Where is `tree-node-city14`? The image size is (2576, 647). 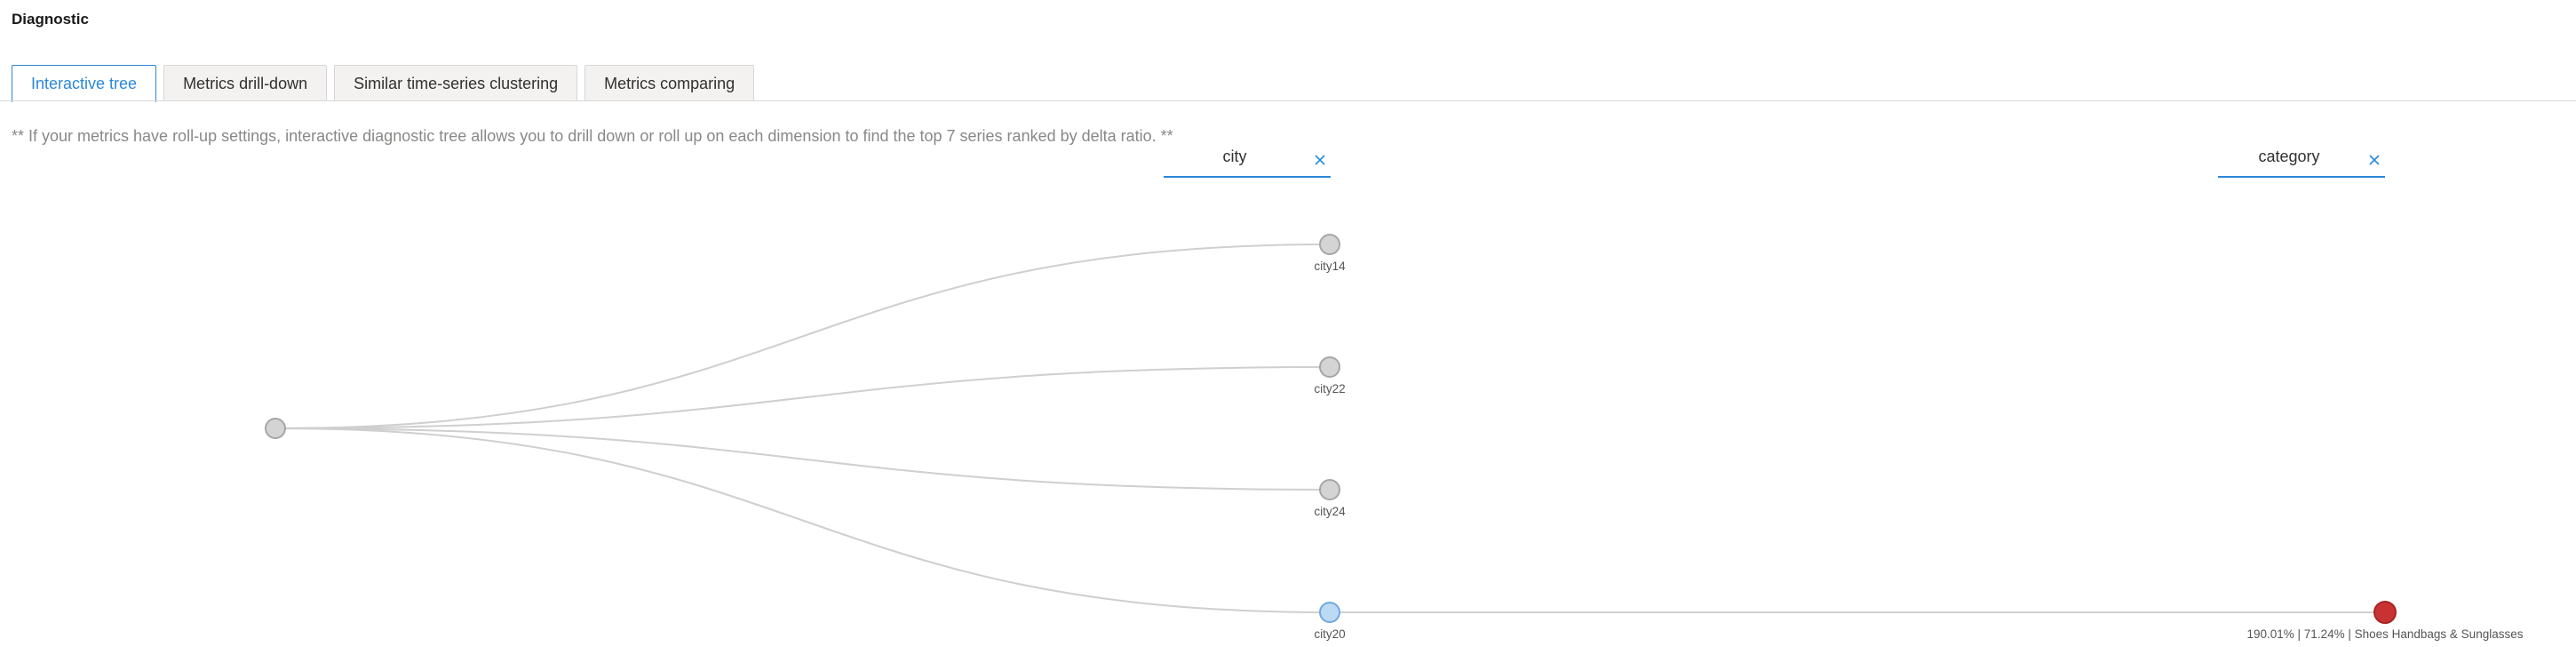
tree-node-city14 is located at coordinates (1329, 244).